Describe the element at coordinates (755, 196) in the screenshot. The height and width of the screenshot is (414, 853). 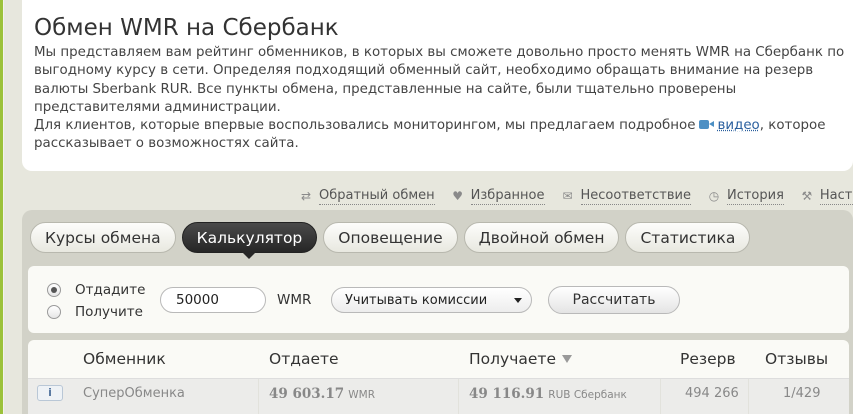
I see `history-label: История` at that location.